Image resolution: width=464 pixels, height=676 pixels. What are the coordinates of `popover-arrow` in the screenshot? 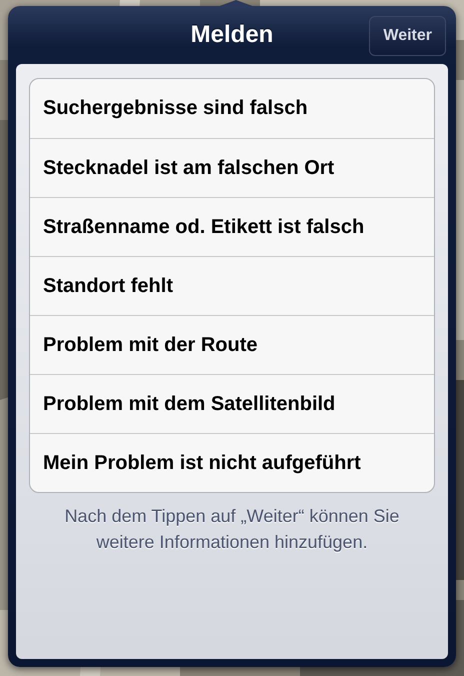 It's located at (236, 4).